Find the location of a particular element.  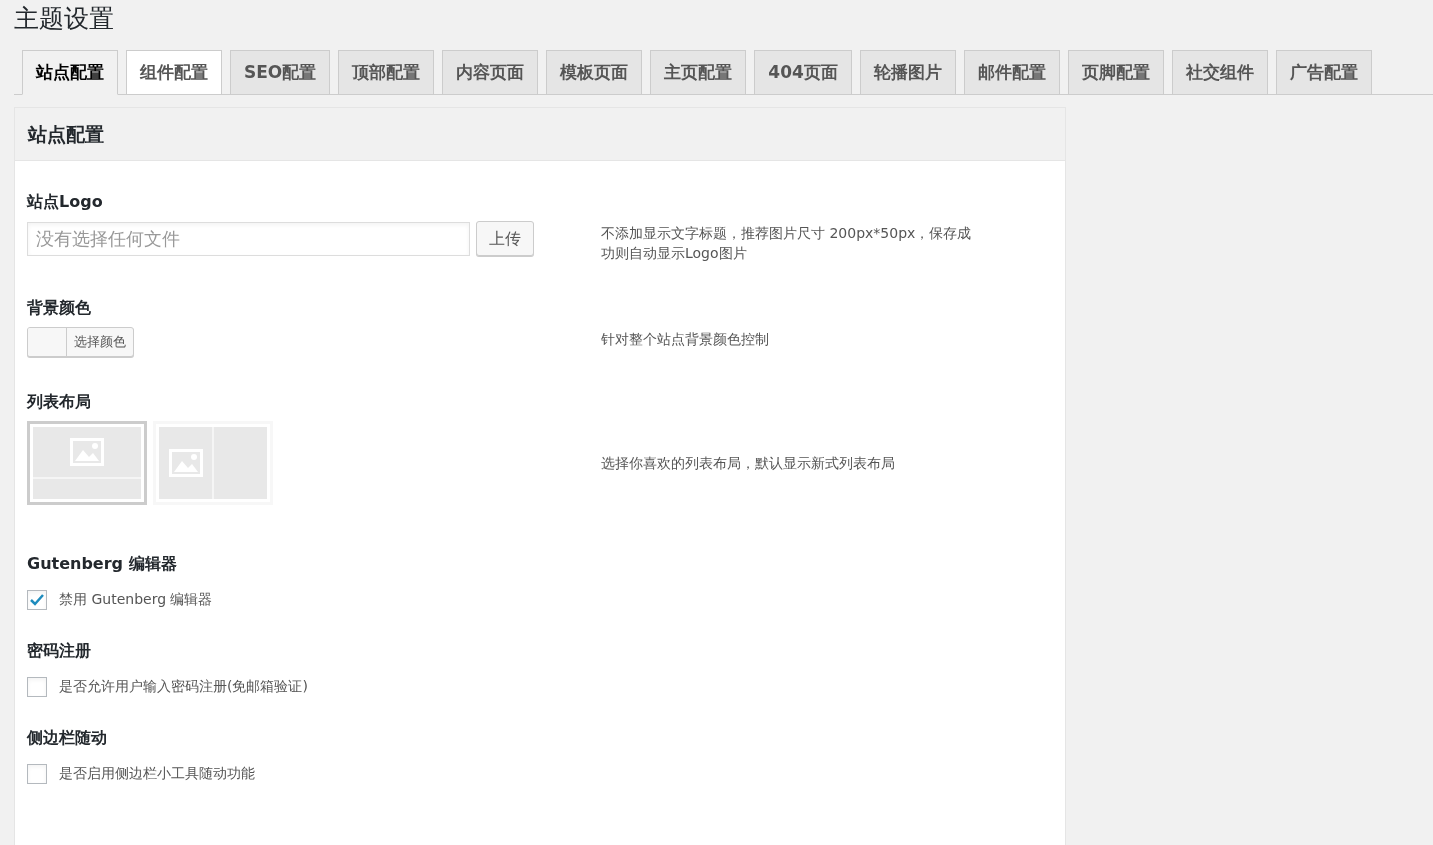

layout-option is located at coordinates (87, 463).